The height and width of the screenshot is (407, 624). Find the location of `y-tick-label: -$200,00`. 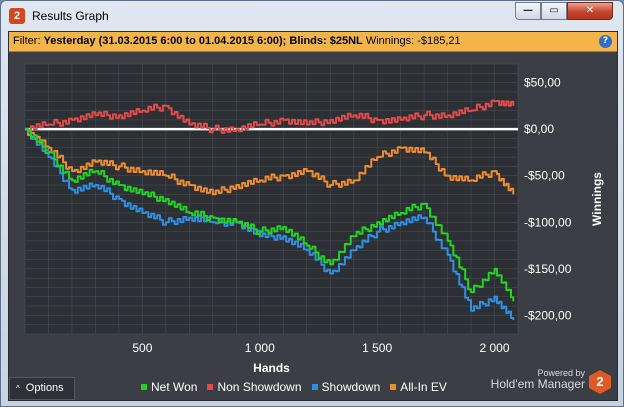

y-tick-label: -$200,00 is located at coordinates (548, 315).